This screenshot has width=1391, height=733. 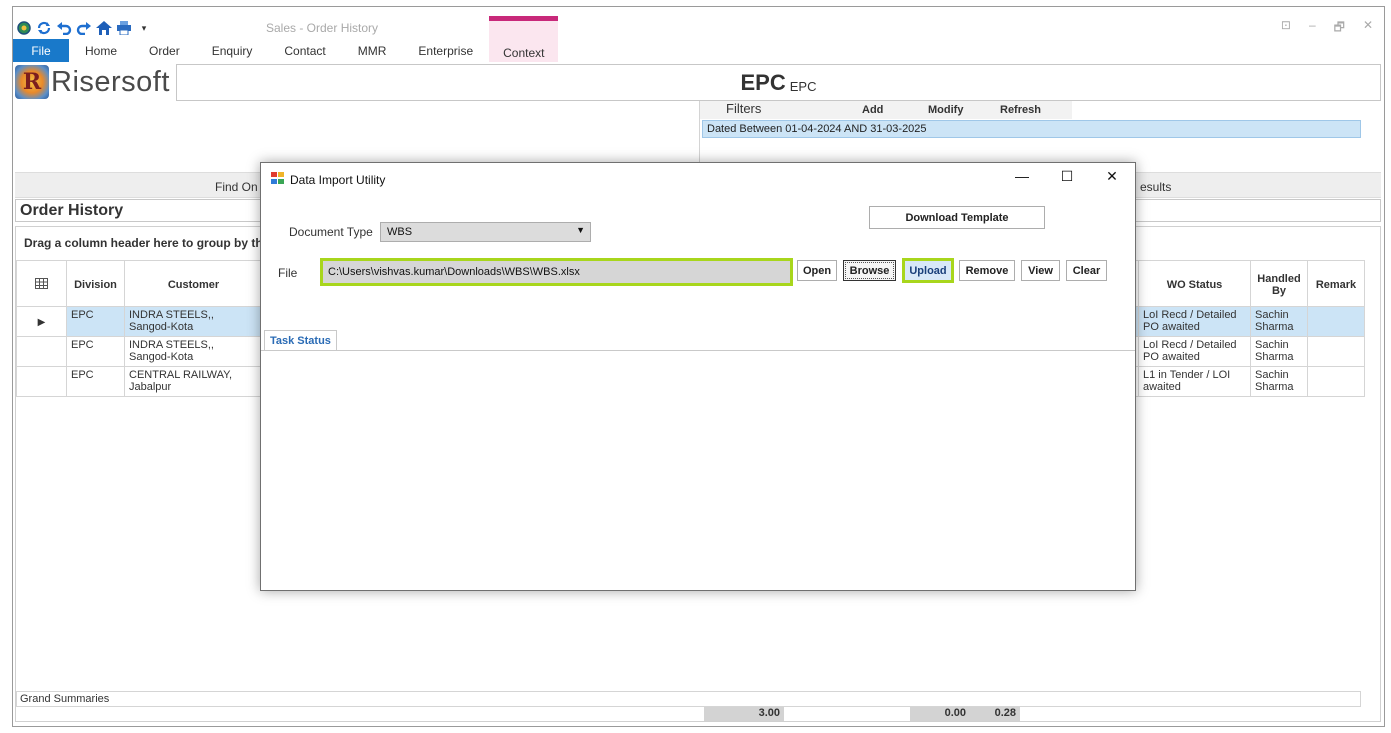 What do you see at coordinates (1086, 270) in the screenshot?
I see `clear-button: Clear` at bounding box center [1086, 270].